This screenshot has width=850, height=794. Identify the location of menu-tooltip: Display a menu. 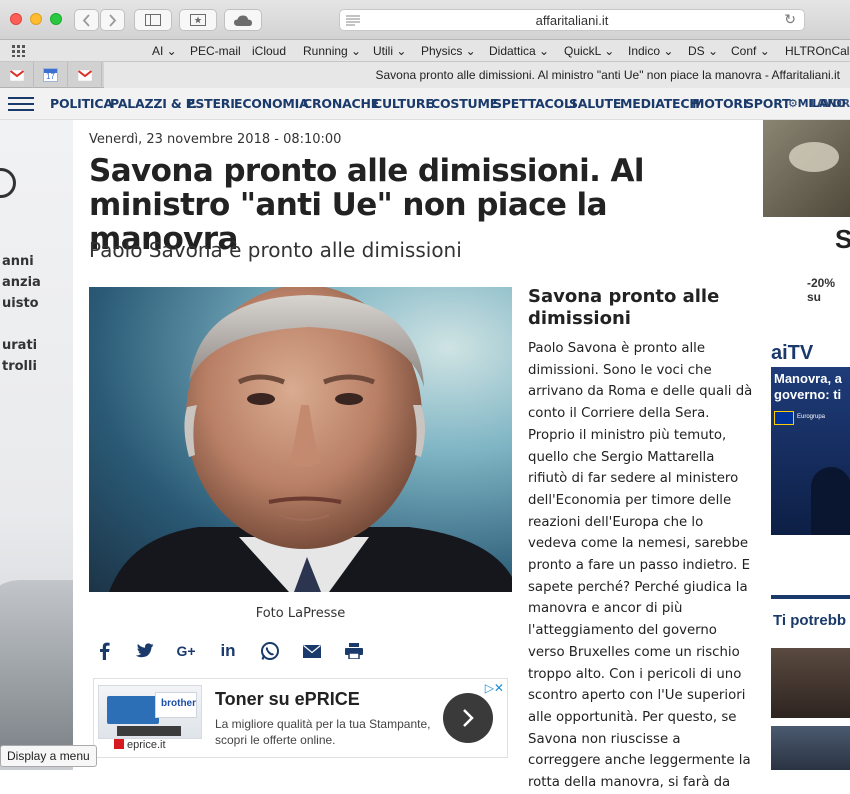
(48, 756).